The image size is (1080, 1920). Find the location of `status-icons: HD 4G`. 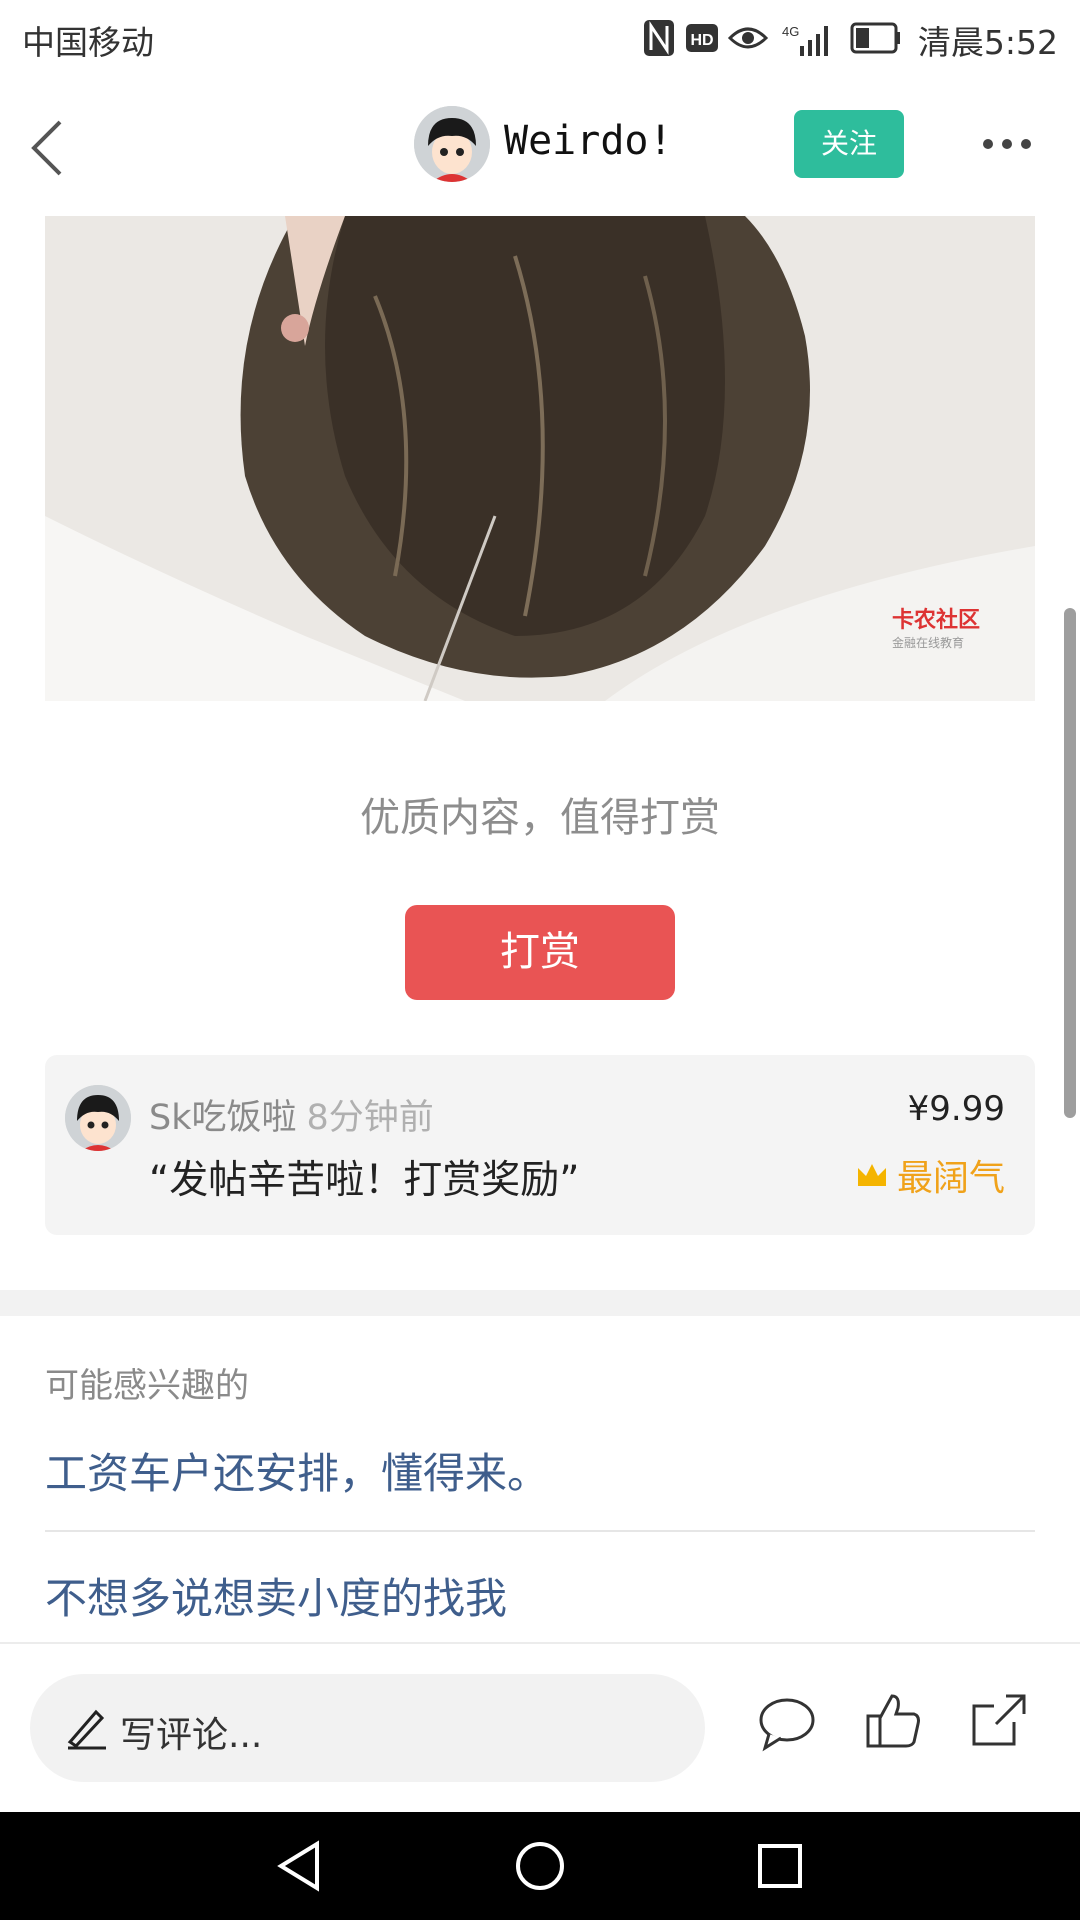

status-icons: HD 4G is located at coordinates (772, 38).